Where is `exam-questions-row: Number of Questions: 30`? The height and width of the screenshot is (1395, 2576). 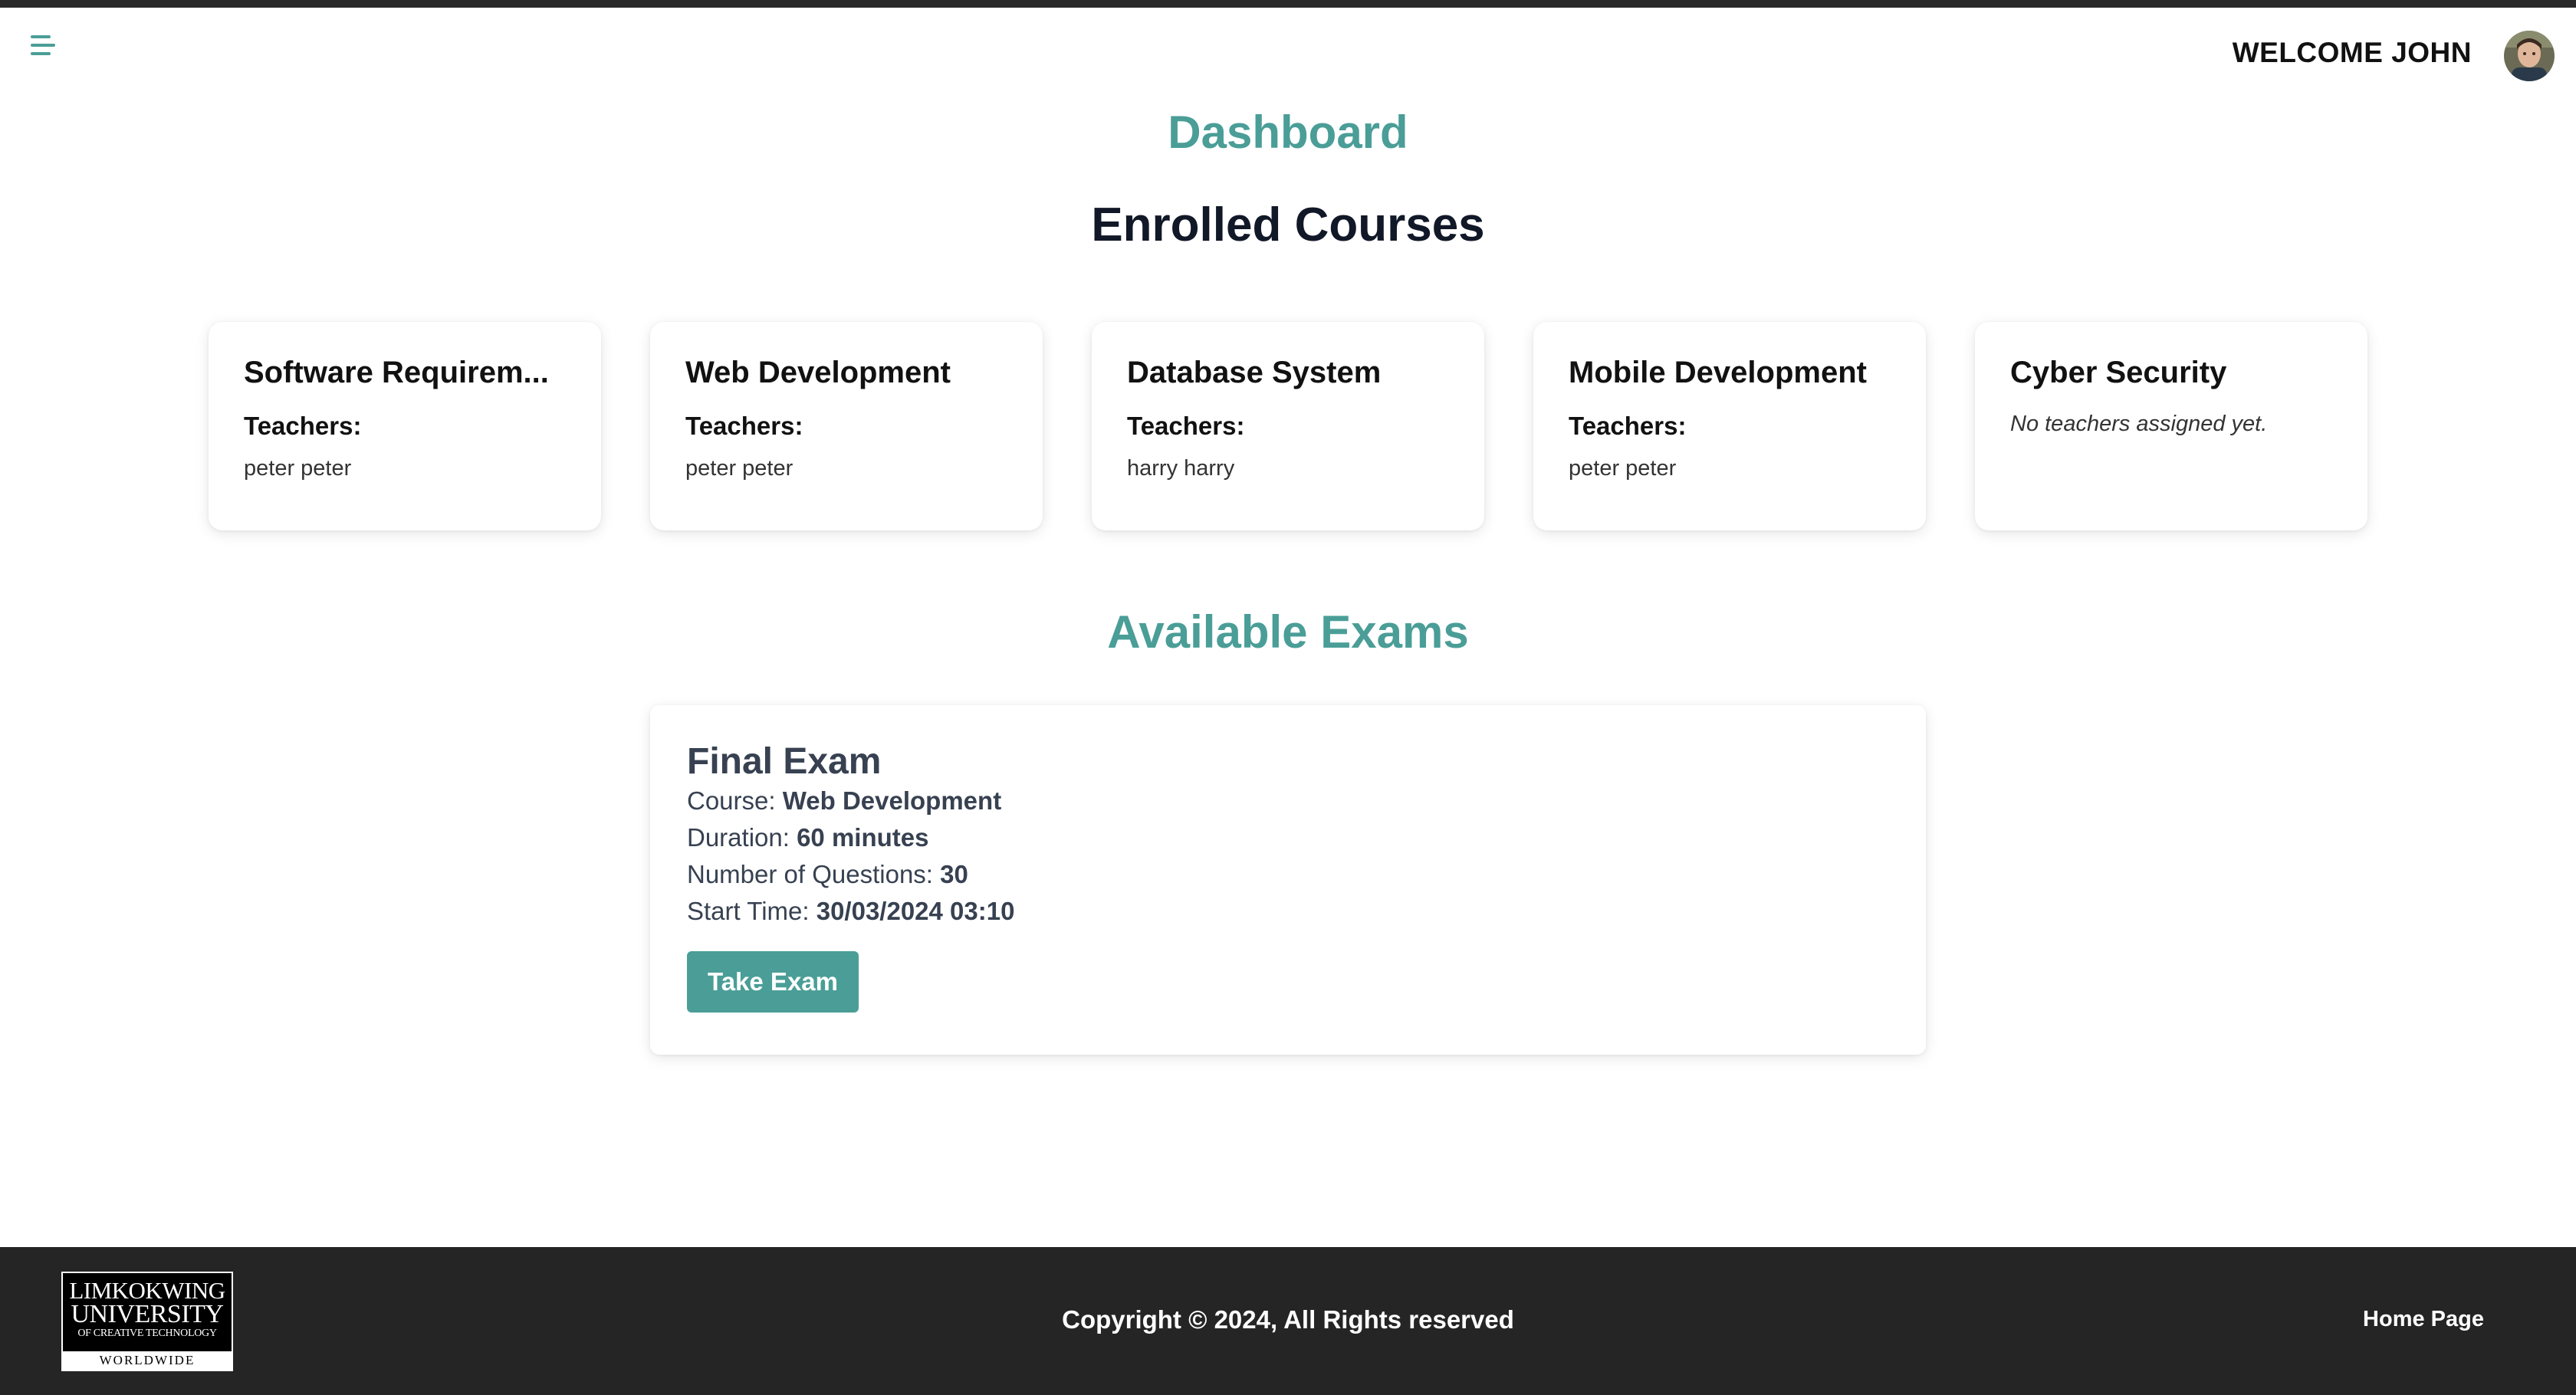 exam-questions-row: Number of Questions: 30 is located at coordinates (1288, 875).